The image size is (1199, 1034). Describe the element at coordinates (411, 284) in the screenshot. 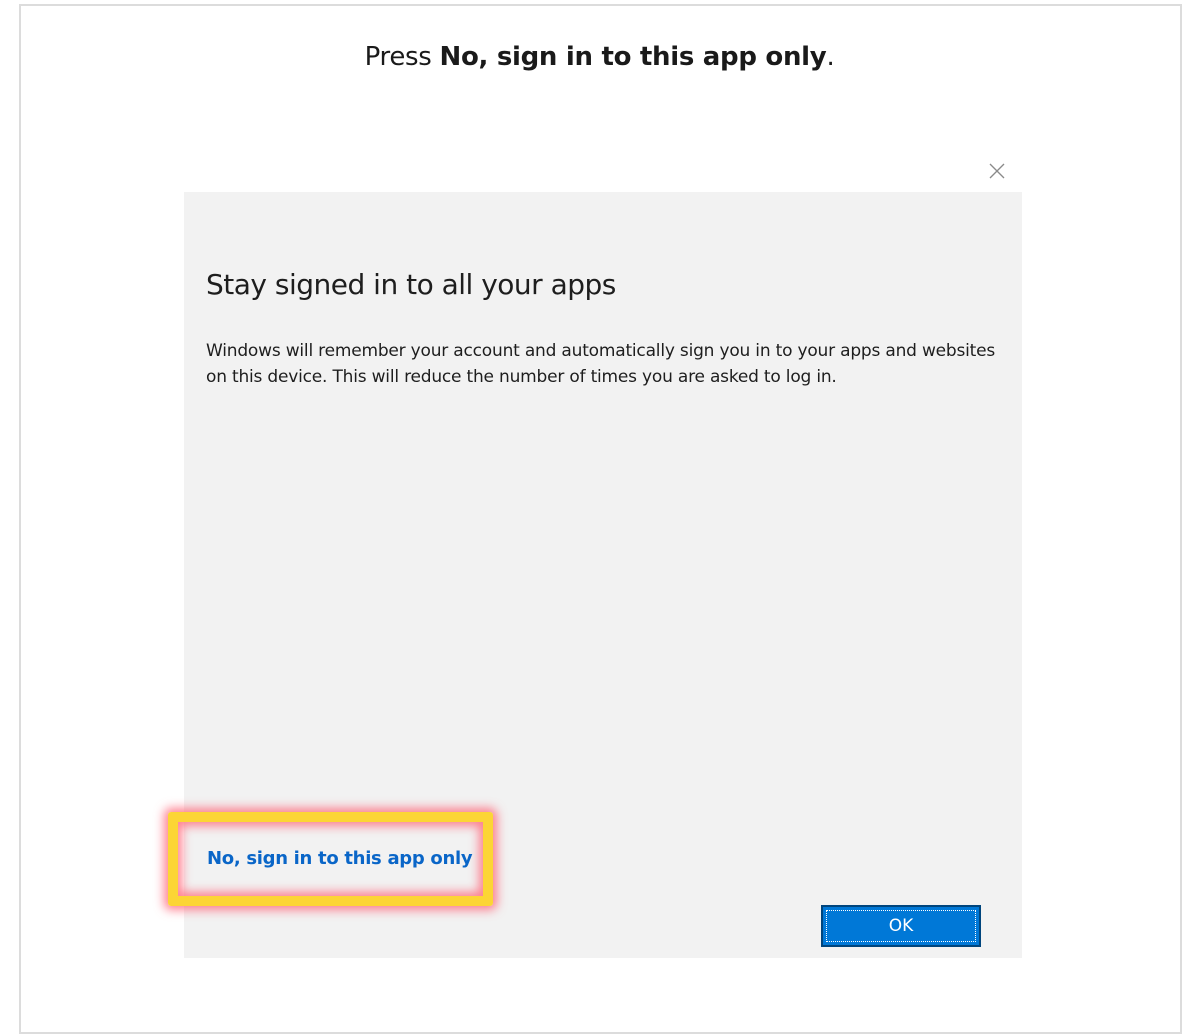

I see `dialog-title: Stay signed in to all your apps` at that location.